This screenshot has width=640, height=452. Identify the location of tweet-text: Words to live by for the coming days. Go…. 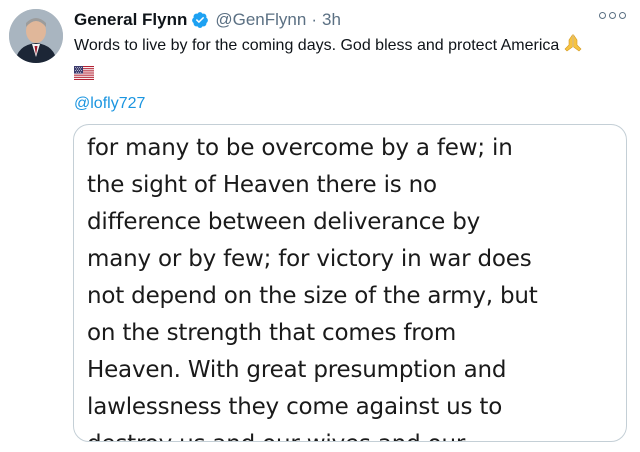
(347, 56).